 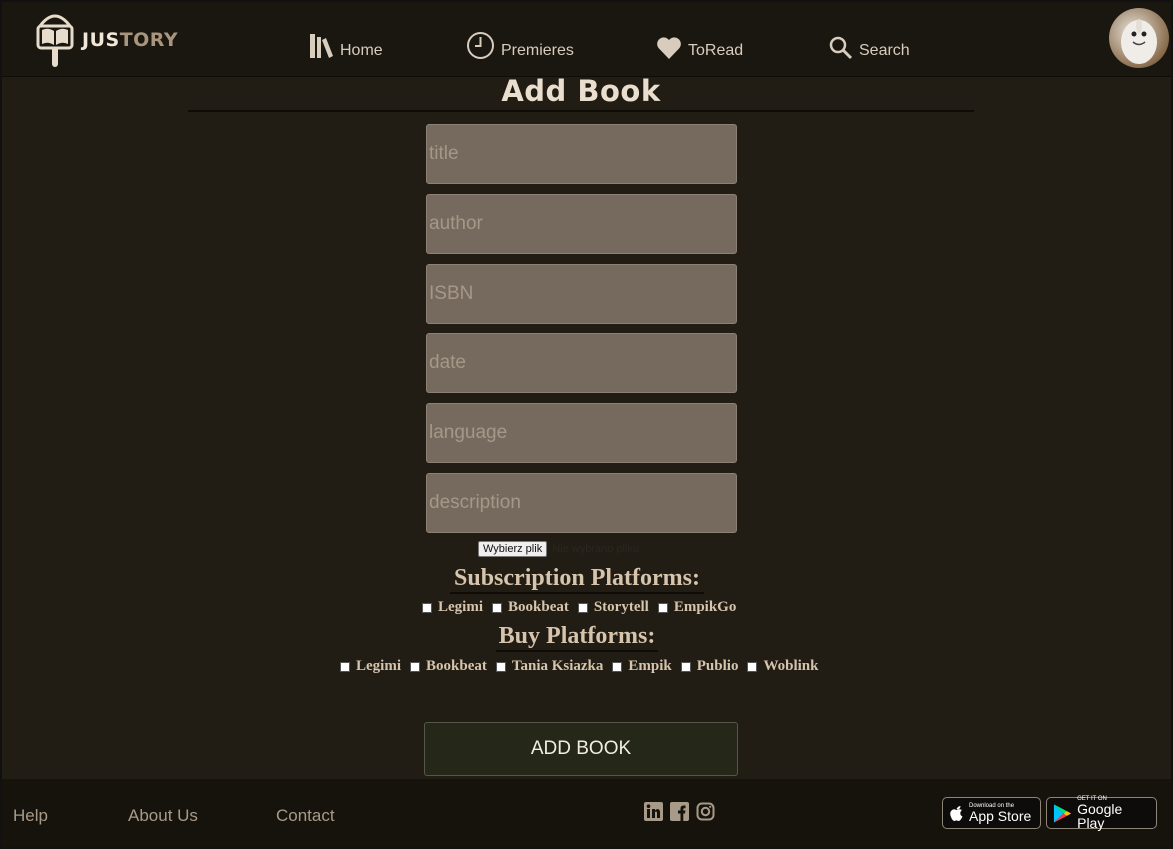 What do you see at coordinates (841, 48) in the screenshot?
I see `search-icon` at bounding box center [841, 48].